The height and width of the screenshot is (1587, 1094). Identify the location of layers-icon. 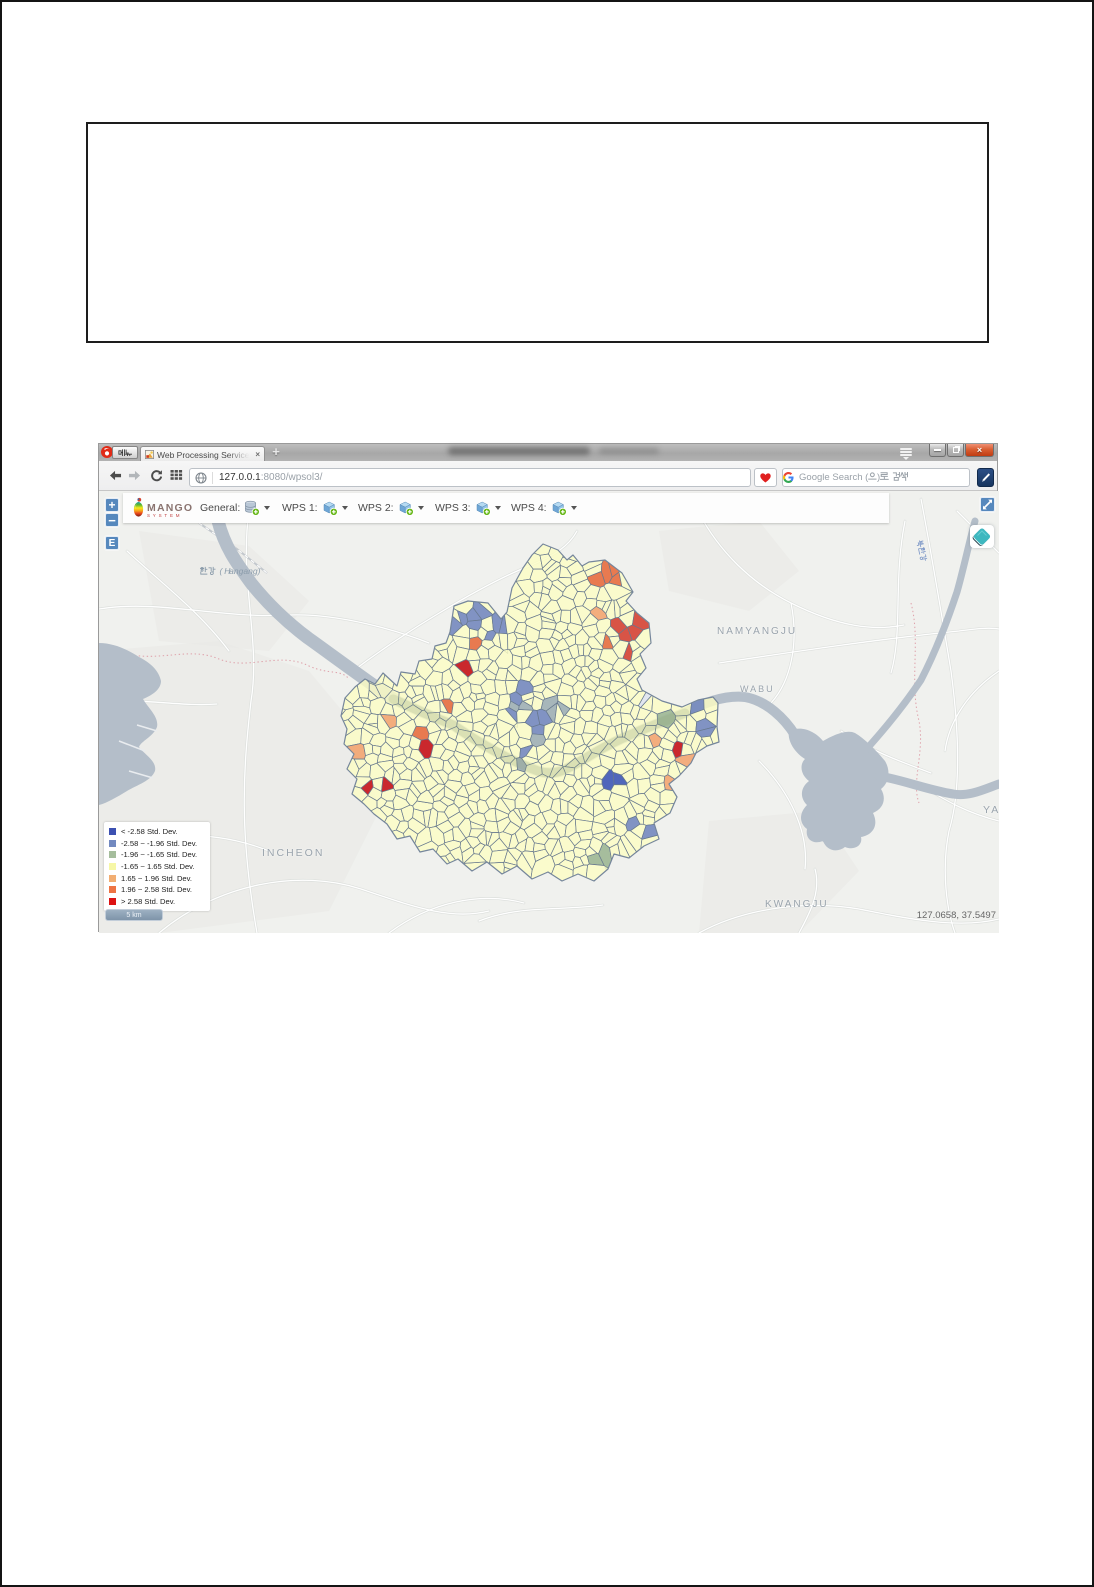
(981, 537).